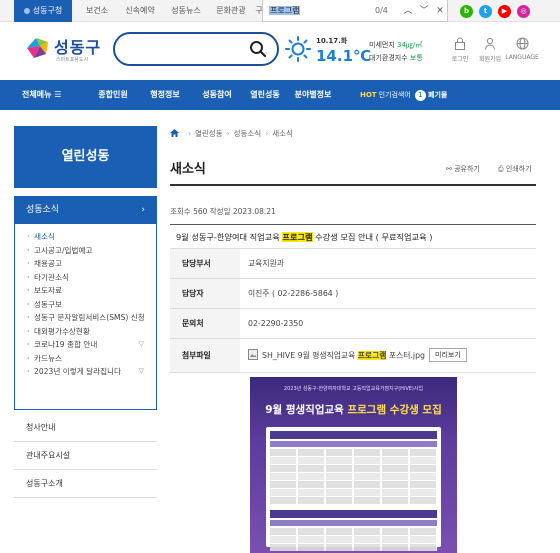 The height and width of the screenshot is (553, 560). I want to click on logo-slogan: 스마트포용도시, so click(72, 60).